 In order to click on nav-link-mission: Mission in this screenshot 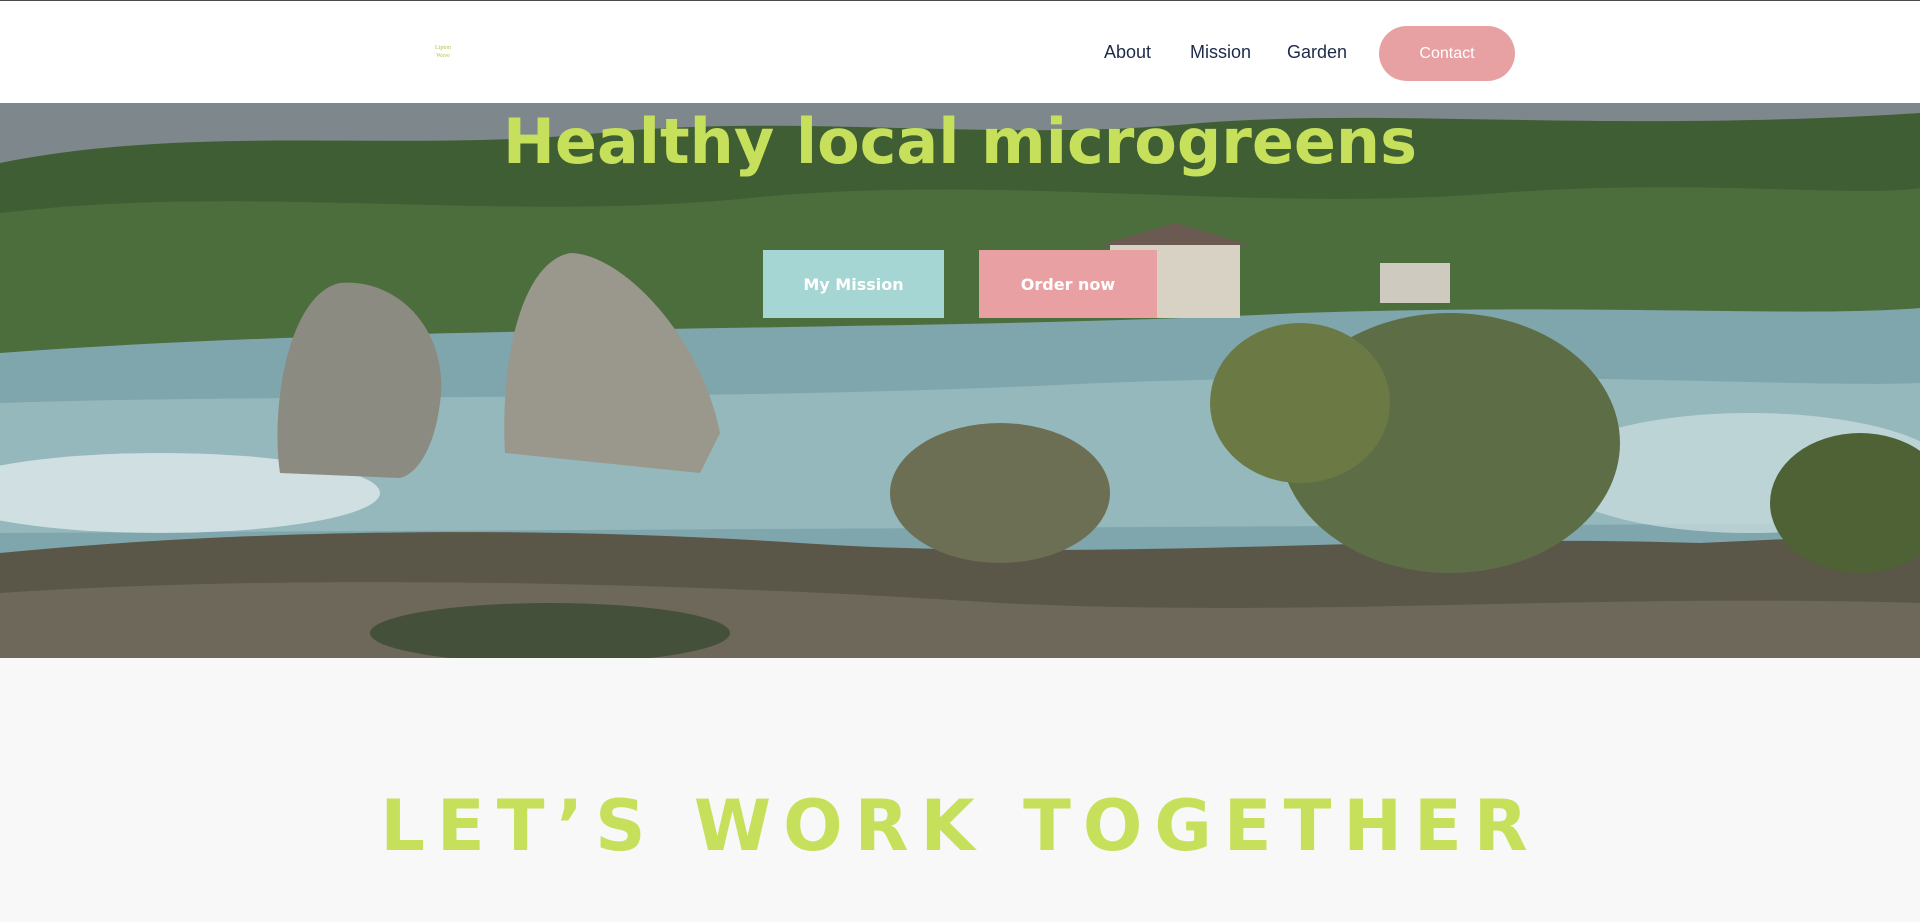, I will do `click(1220, 52)`.